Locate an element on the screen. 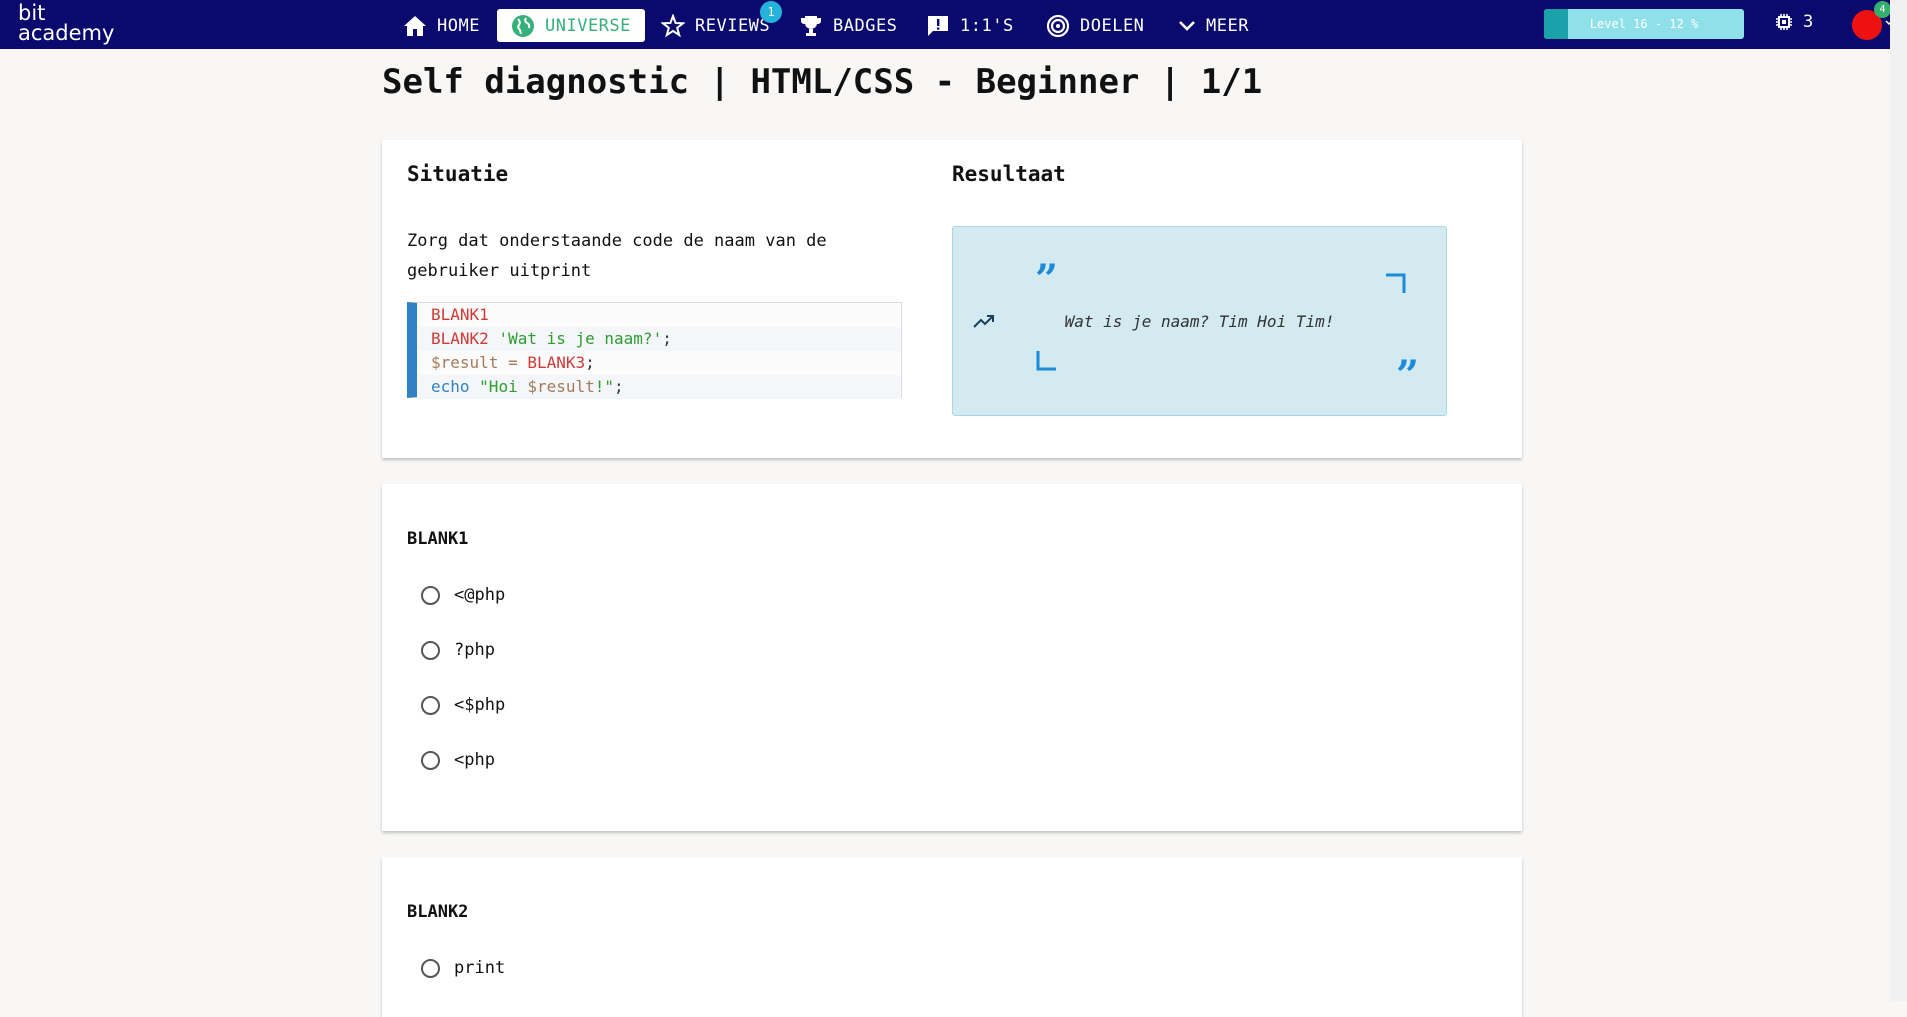  chip-counter: 3 is located at coordinates (1794, 22).